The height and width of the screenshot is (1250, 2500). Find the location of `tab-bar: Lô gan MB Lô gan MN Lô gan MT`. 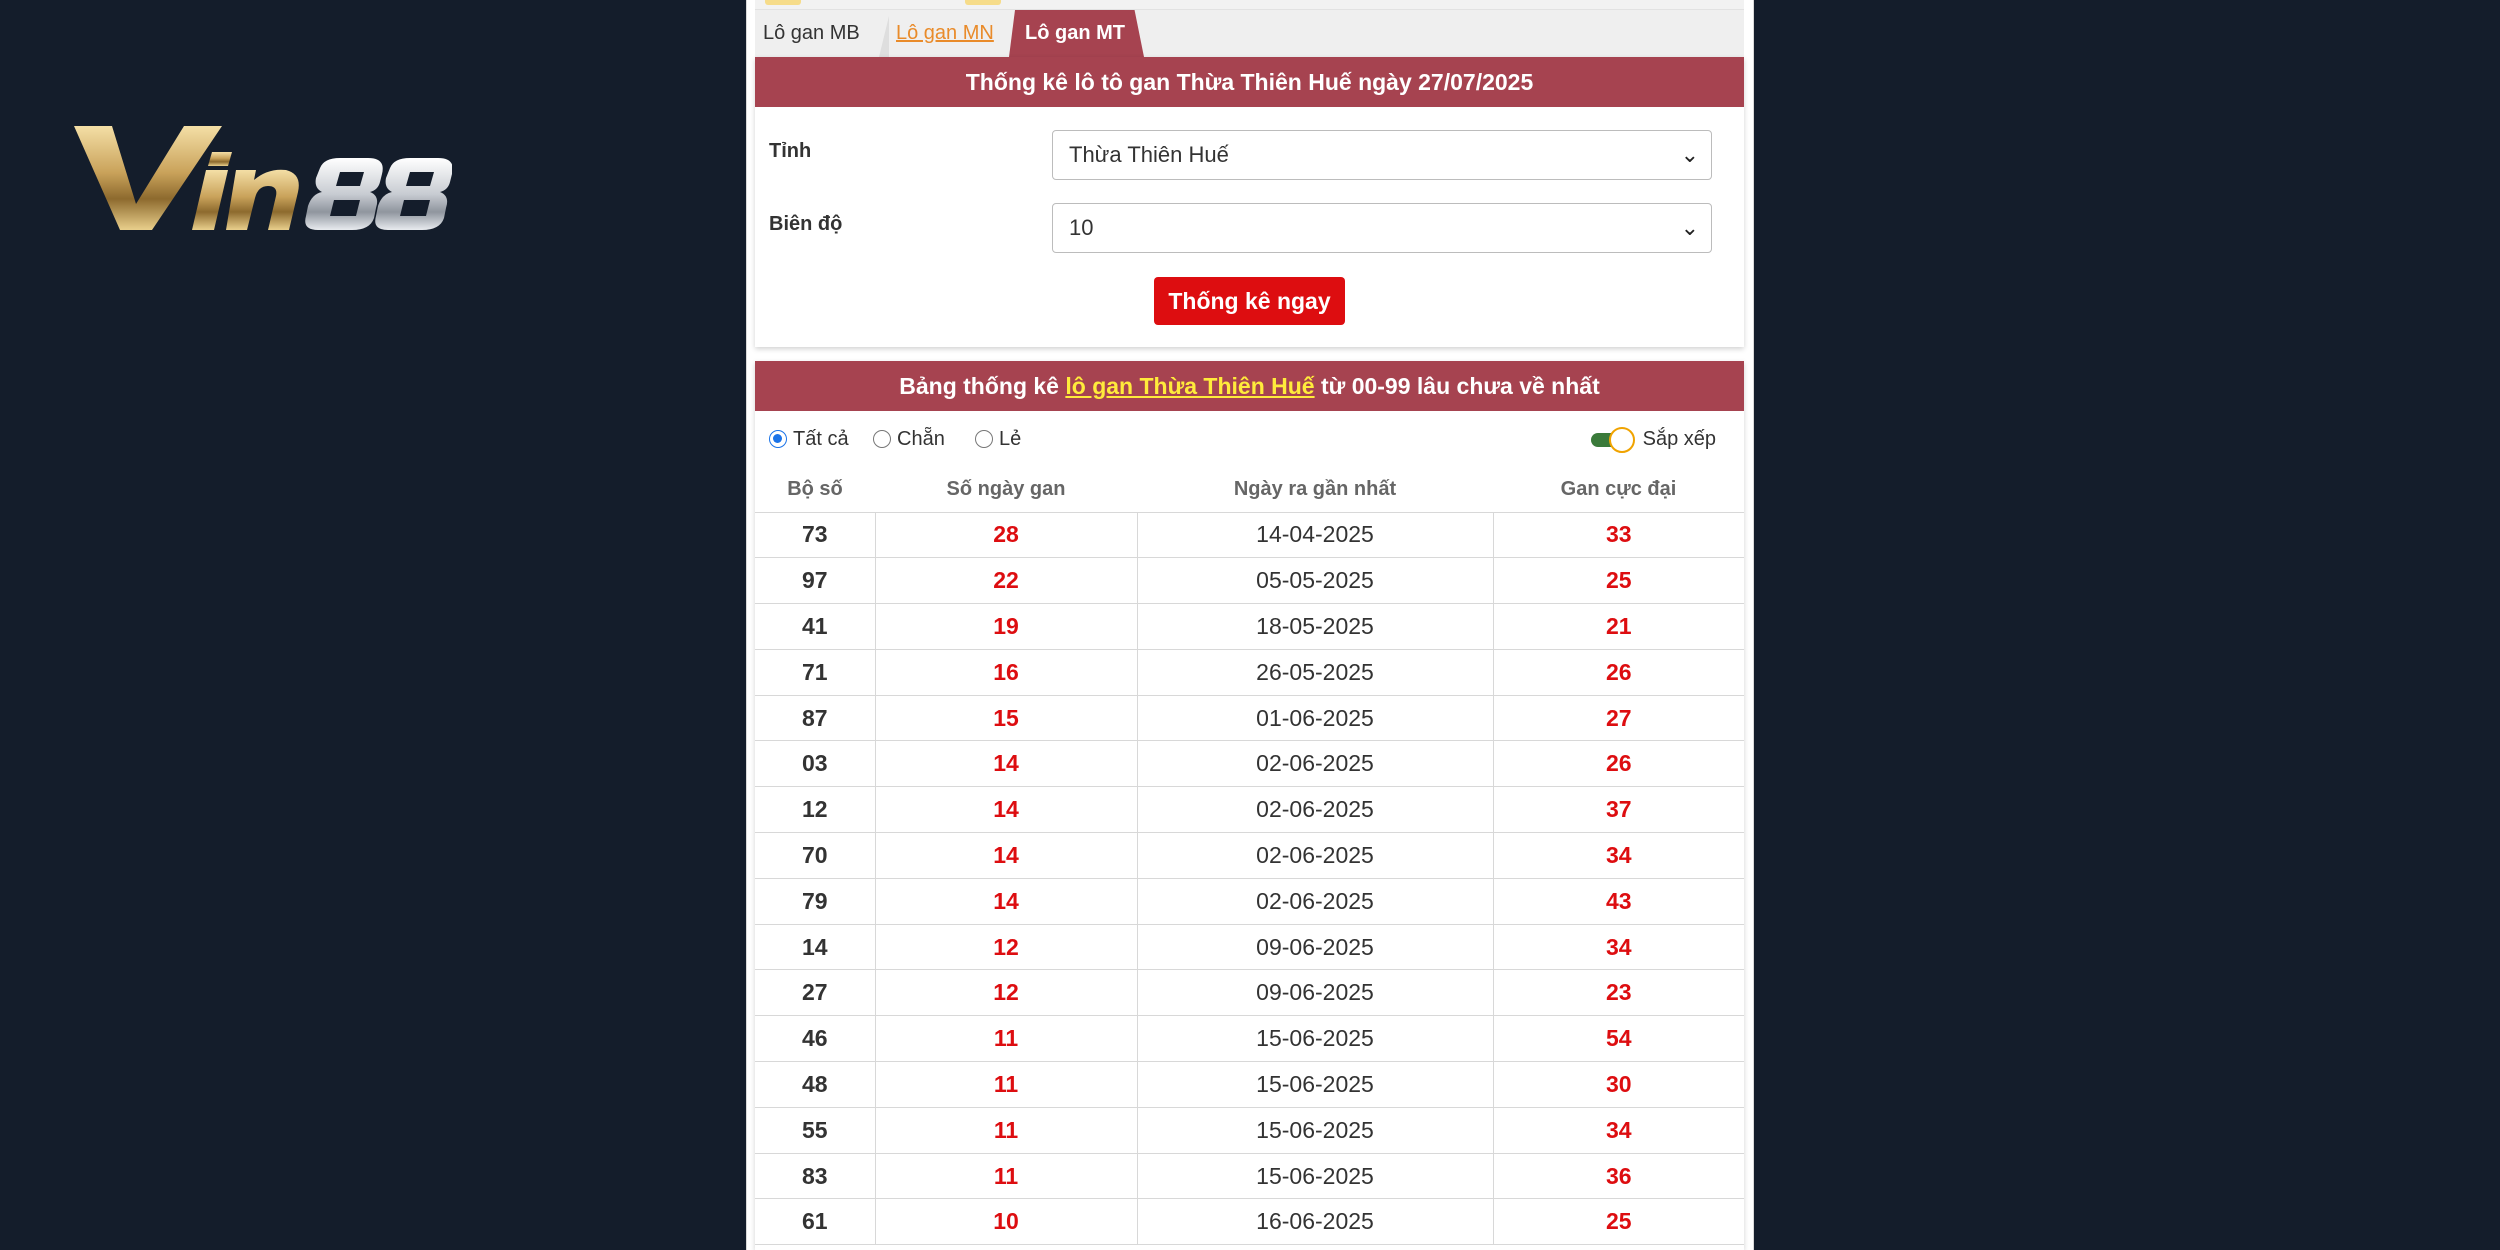

tab-bar: Lô gan MB Lô gan MN Lô gan MT is located at coordinates (1249, 33).